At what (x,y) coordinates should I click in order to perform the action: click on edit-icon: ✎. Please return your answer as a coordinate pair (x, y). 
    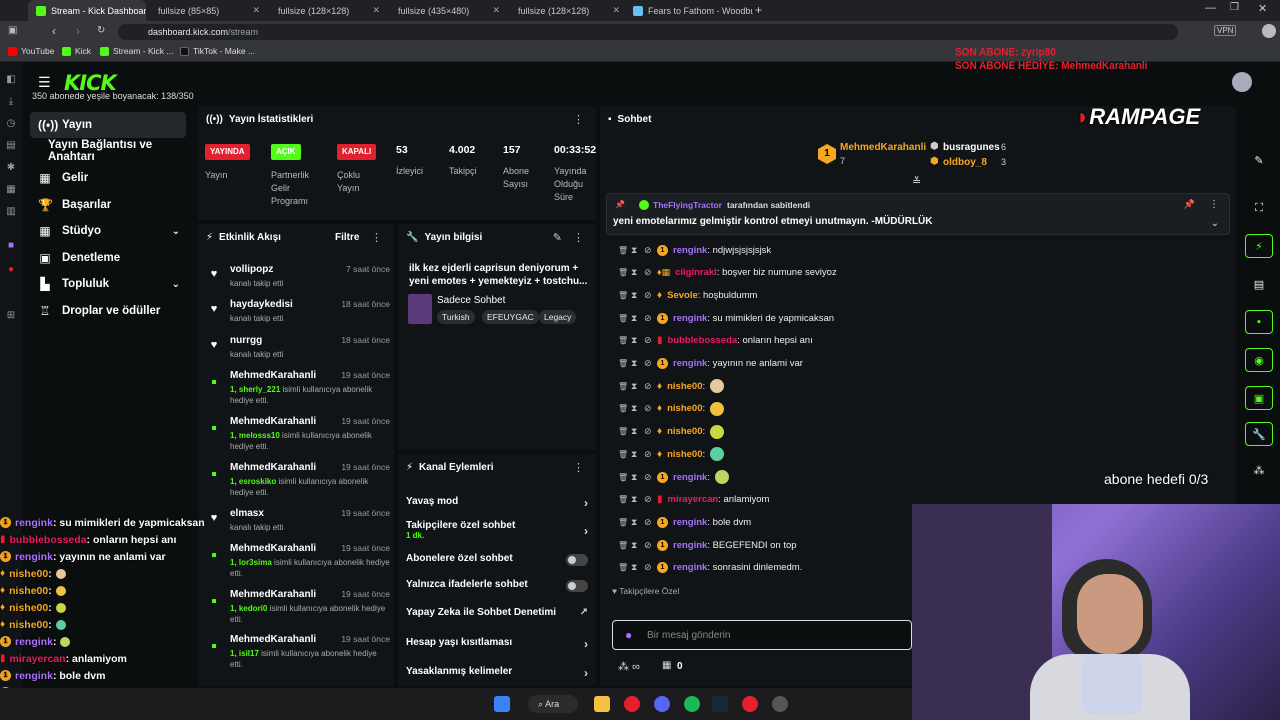
    Looking at the image, I should click on (557, 237).